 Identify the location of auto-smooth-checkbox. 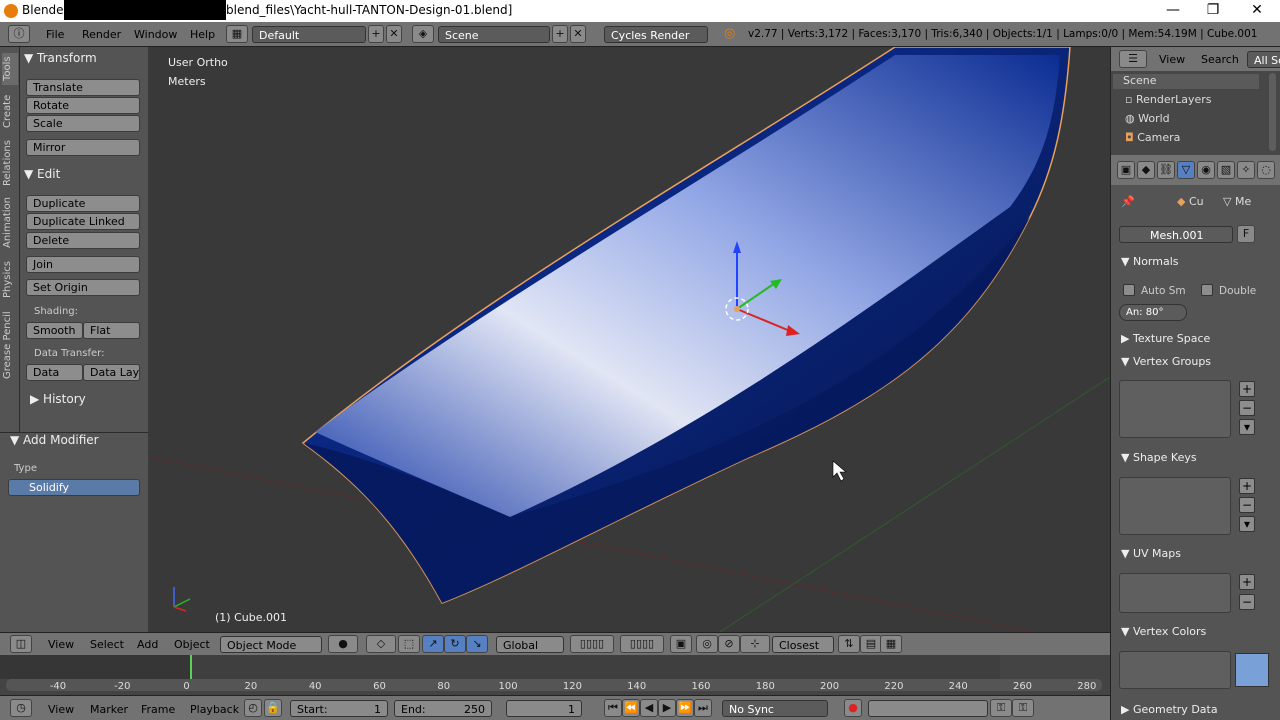
(1129, 290).